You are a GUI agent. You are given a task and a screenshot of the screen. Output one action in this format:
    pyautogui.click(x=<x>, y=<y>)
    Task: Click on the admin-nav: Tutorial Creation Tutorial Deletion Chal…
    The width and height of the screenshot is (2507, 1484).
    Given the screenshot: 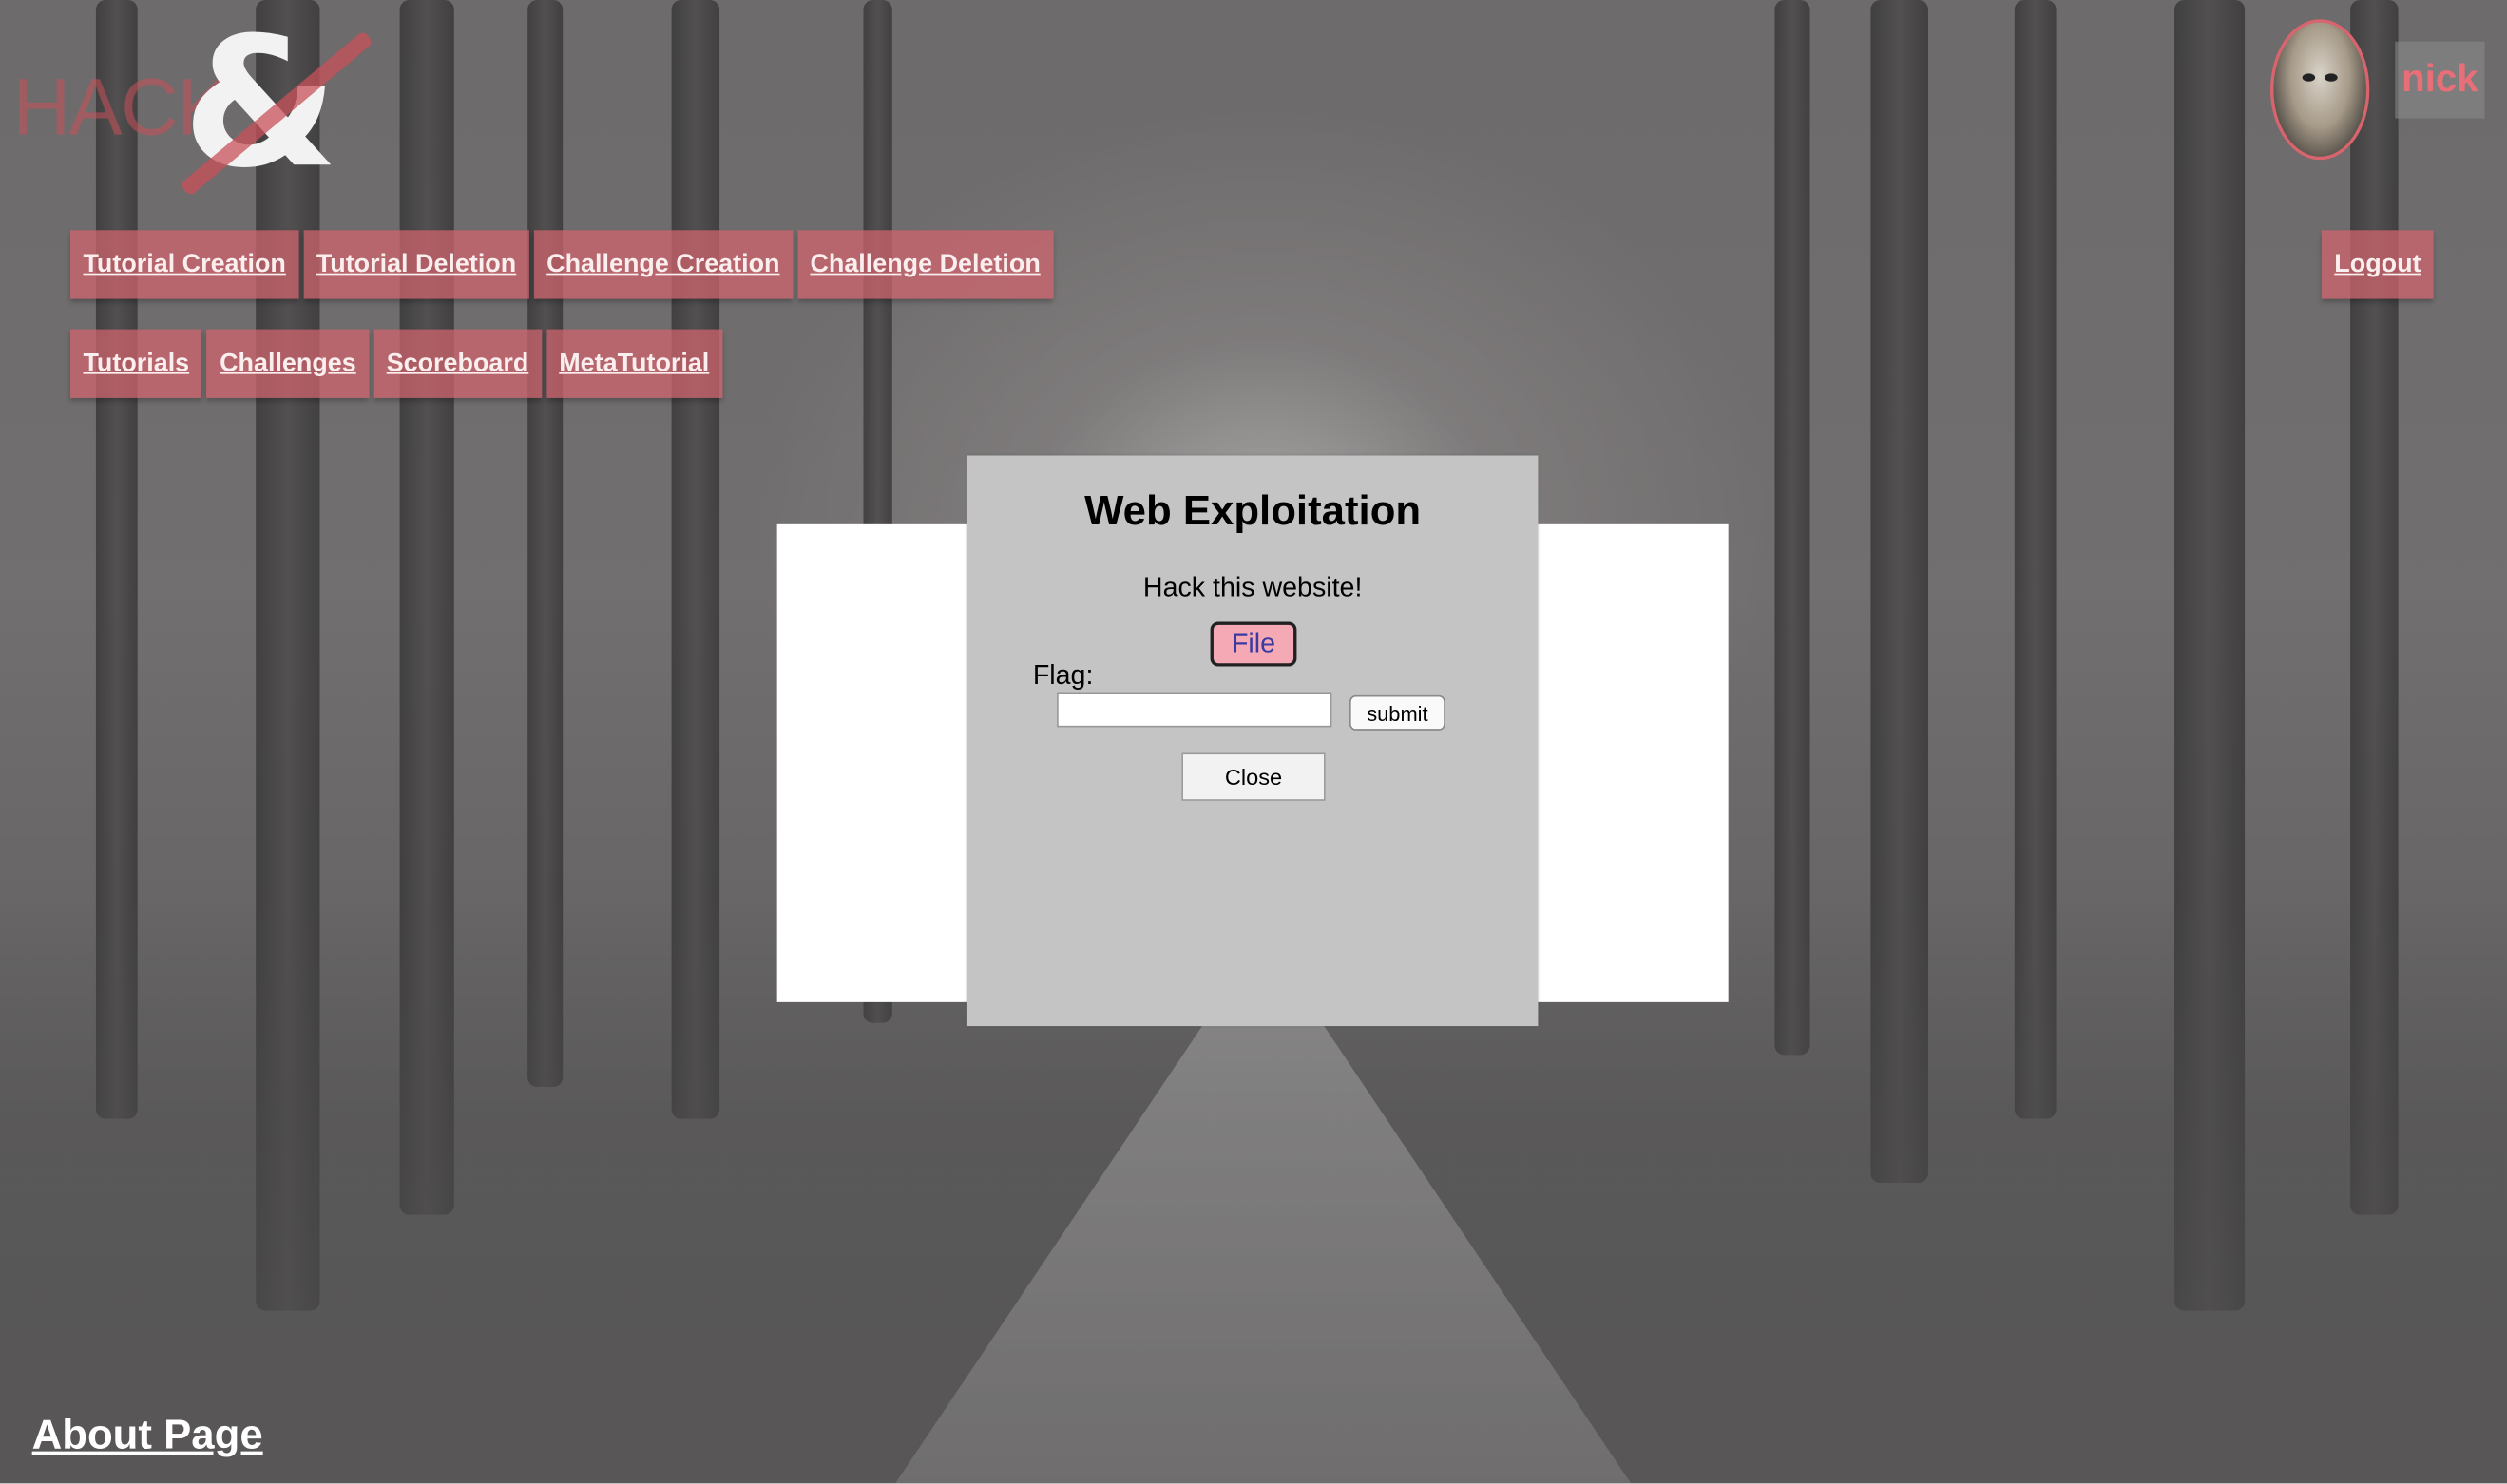 What is the action you would take?
    pyautogui.click(x=562, y=264)
    